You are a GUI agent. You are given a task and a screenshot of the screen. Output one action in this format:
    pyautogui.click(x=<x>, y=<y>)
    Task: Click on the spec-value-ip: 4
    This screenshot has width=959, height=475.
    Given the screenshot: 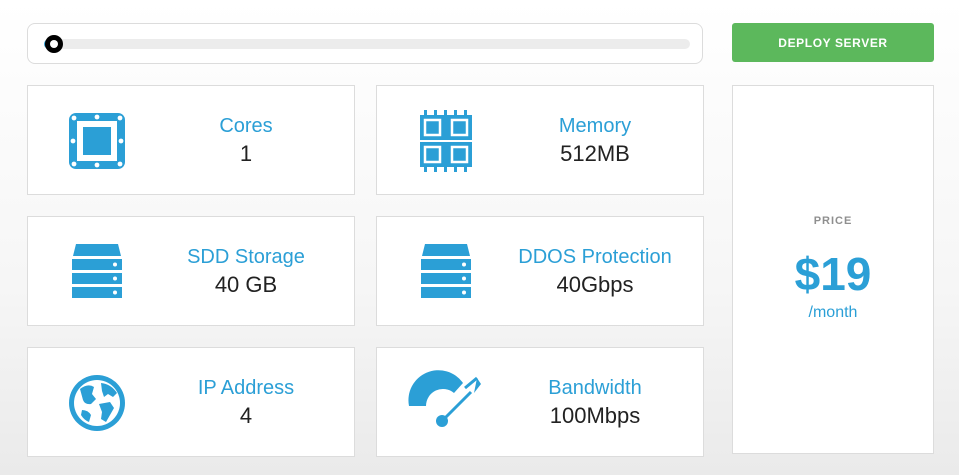 What is the action you would take?
    pyautogui.click(x=246, y=415)
    